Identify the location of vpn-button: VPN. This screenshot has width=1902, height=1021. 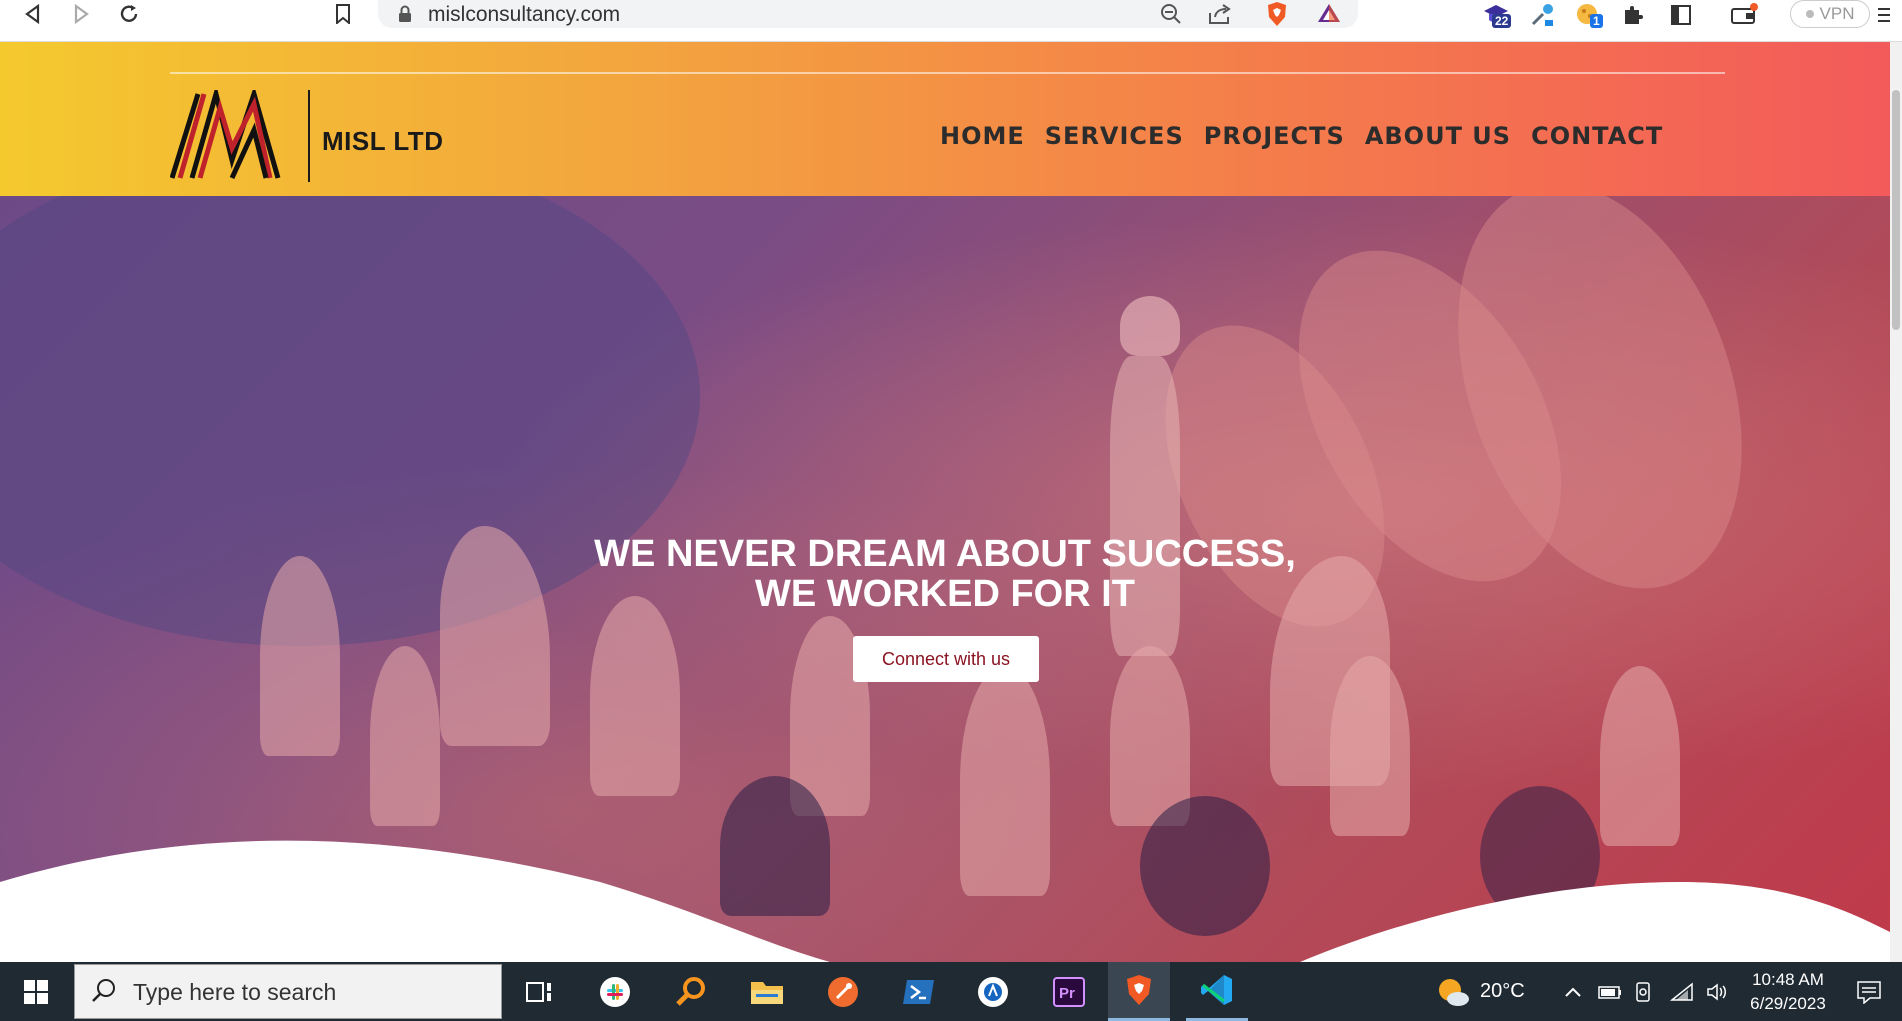
(1830, 14).